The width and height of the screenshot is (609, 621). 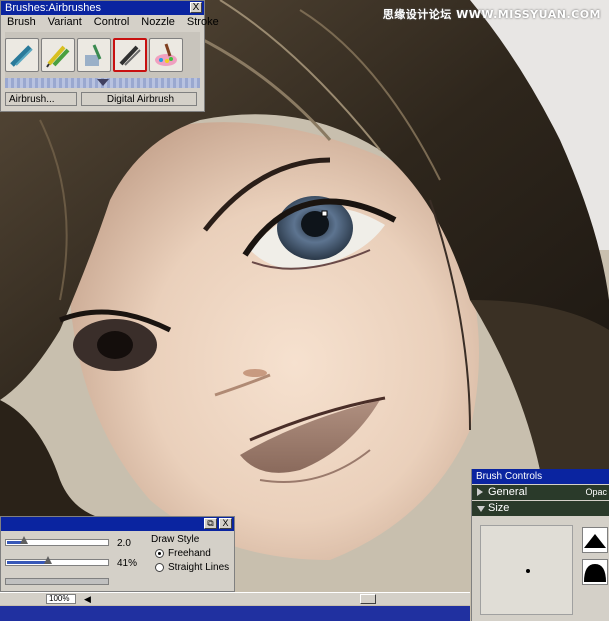 I want to click on freehand-label: Freehand, so click(x=189, y=553).